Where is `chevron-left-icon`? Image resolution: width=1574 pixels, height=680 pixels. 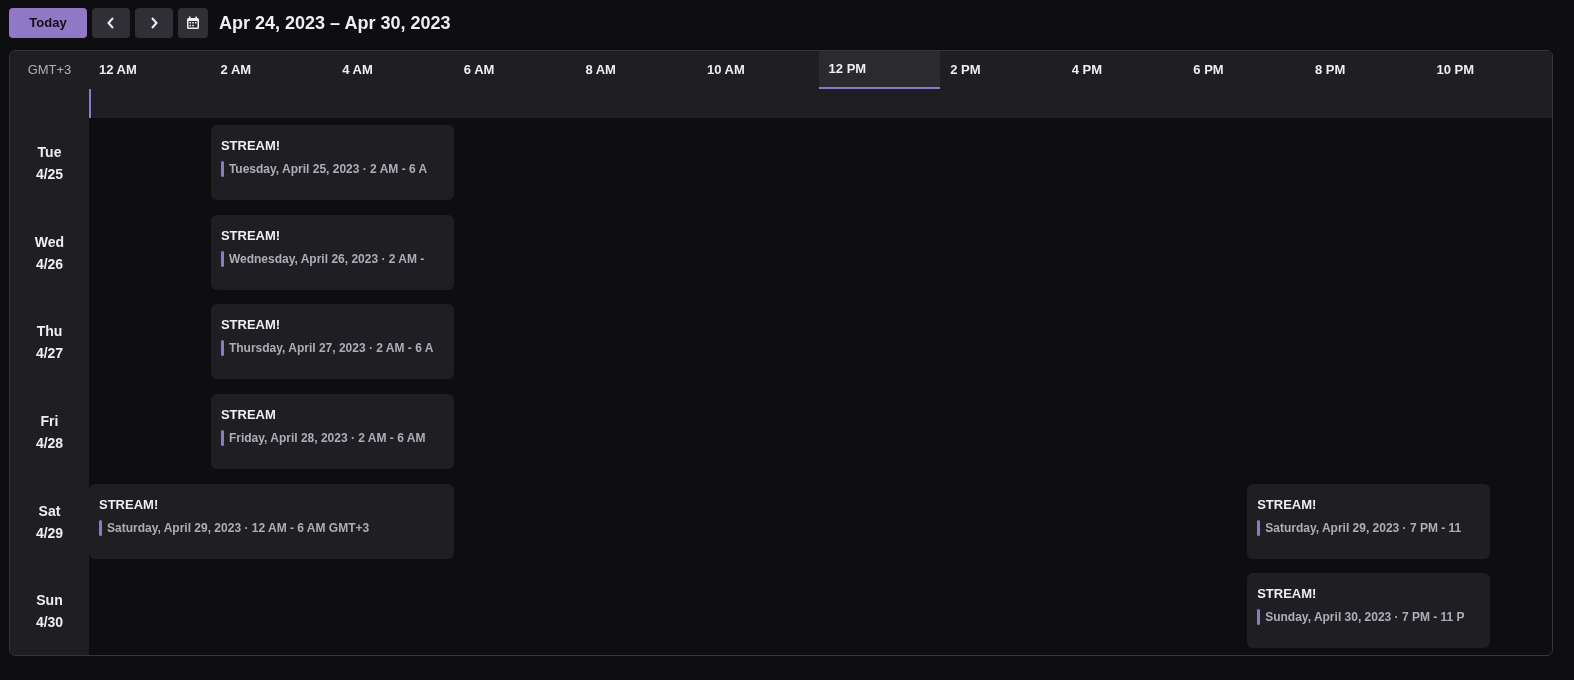
chevron-left-icon is located at coordinates (111, 23).